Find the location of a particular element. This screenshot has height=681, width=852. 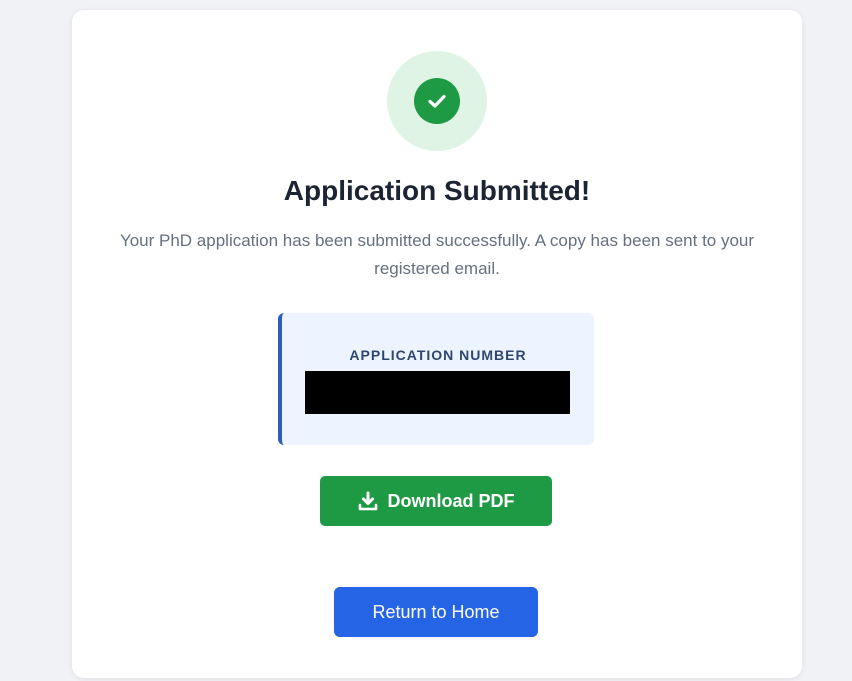

application-number-label: APPLICATION NUMBER is located at coordinates (438, 355).